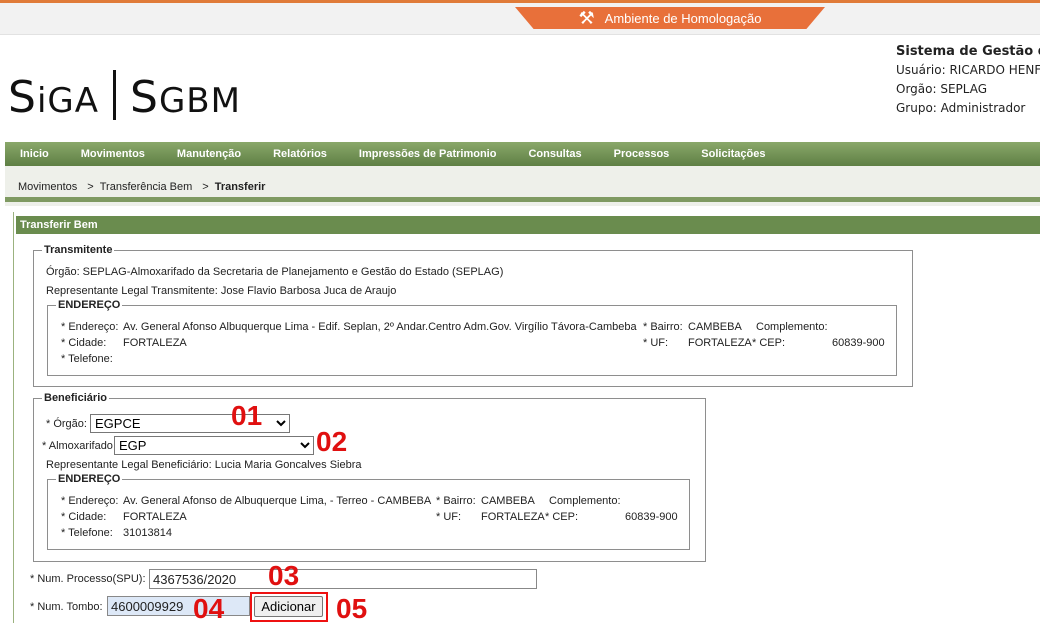  Describe the element at coordinates (352, 608) in the screenshot. I see `annotation-05: 05` at that location.